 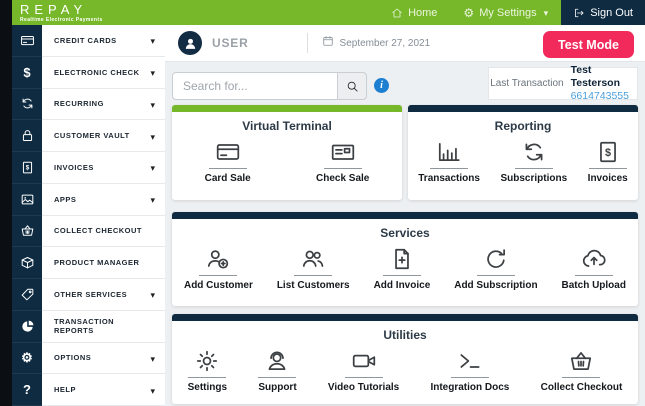 What do you see at coordinates (381, 85) in the screenshot?
I see `info-icon: i` at bounding box center [381, 85].